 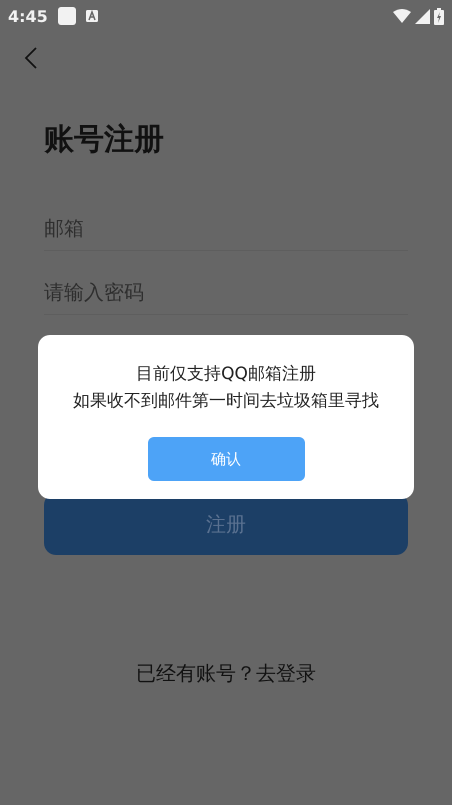 What do you see at coordinates (226, 285) in the screenshot?
I see `input-field: 请输入密码` at bounding box center [226, 285].